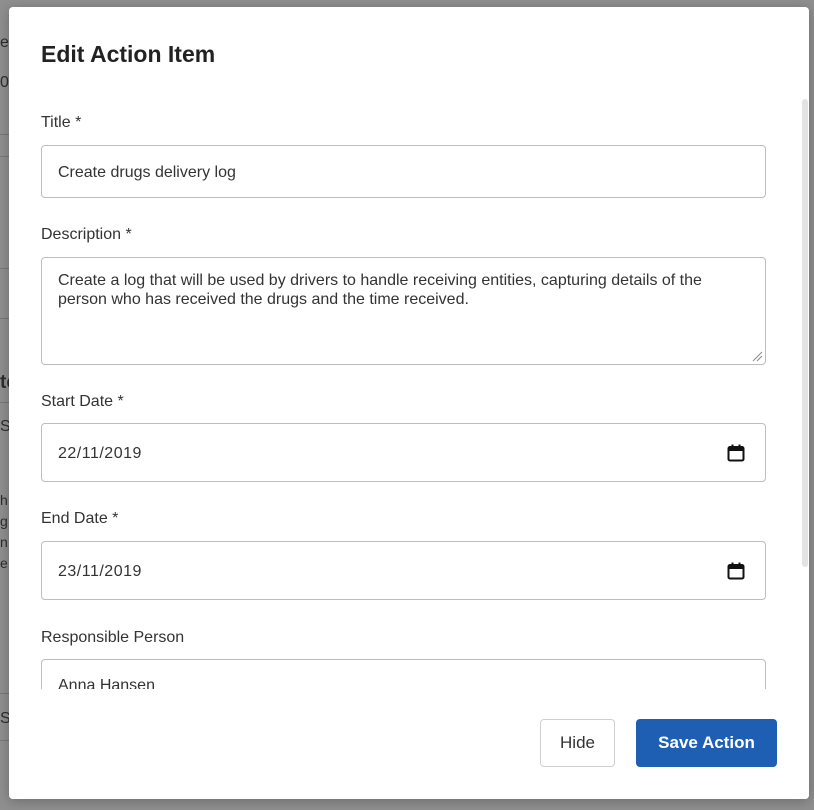 The image size is (814, 810). What do you see at coordinates (113, 637) in the screenshot?
I see `responsible-person-label: Responsible Person` at bounding box center [113, 637].